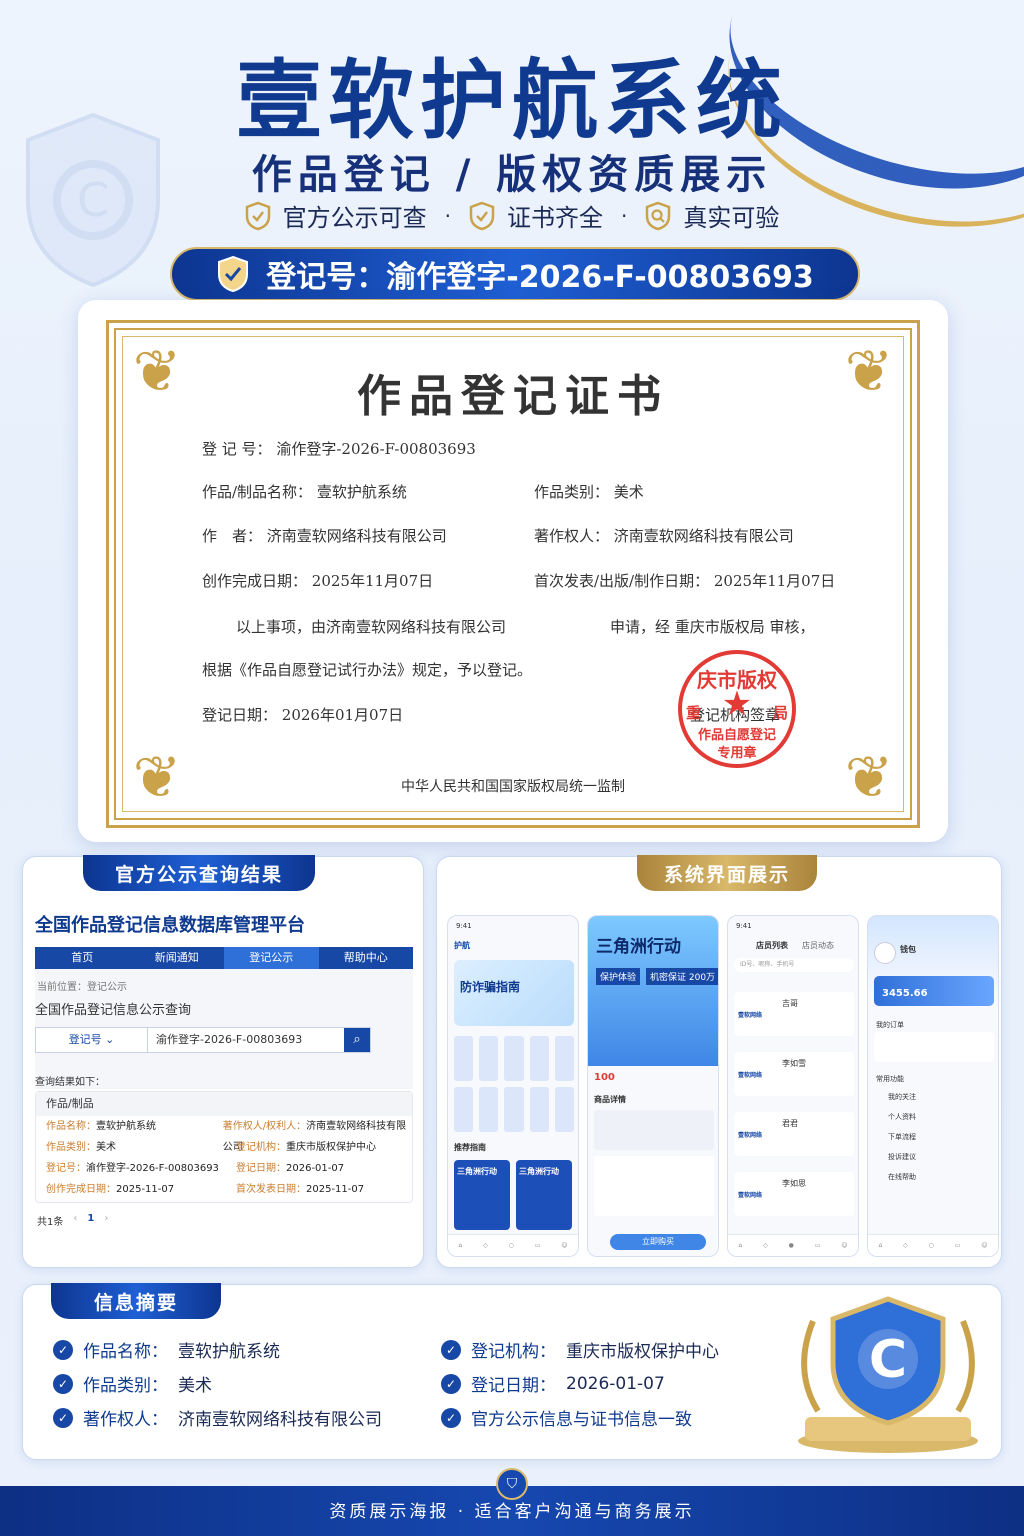 The width and height of the screenshot is (1024, 1536). Describe the element at coordinates (515, 274) in the screenshot. I see `registration-number-banner: 登记号：渝作登字-2026-F-00803693` at that location.